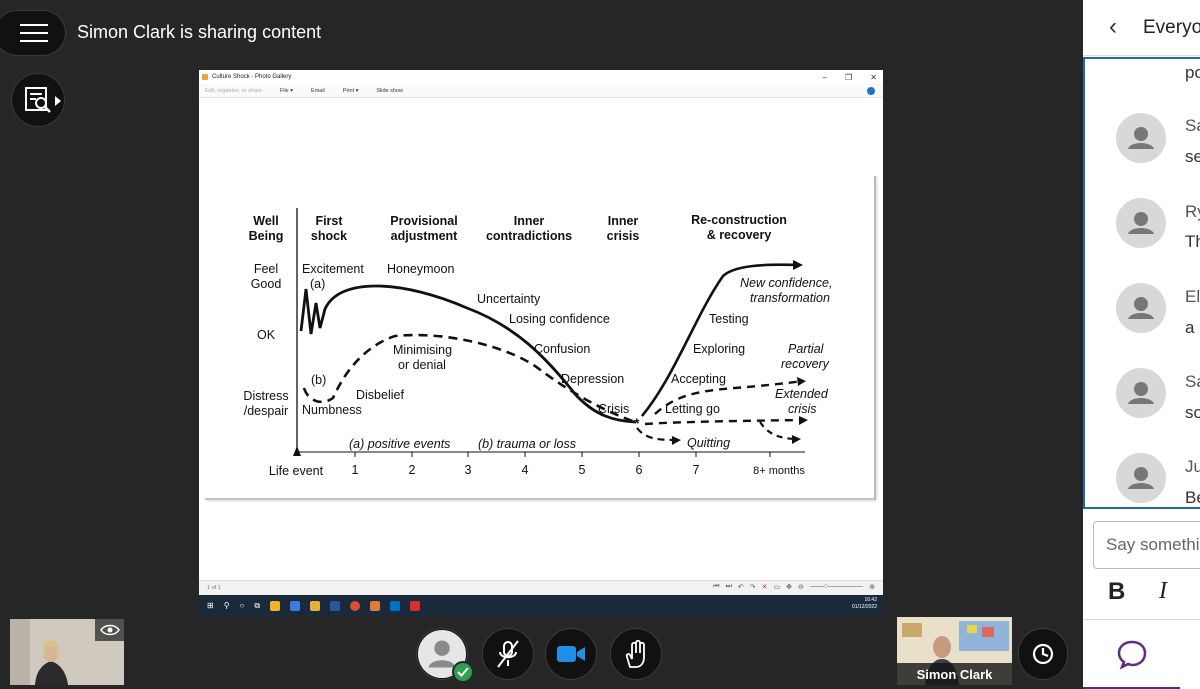  What do you see at coordinates (1141, 28) in the screenshot?
I see `chat-header: ‹ Everyone` at bounding box center [1141, 28].